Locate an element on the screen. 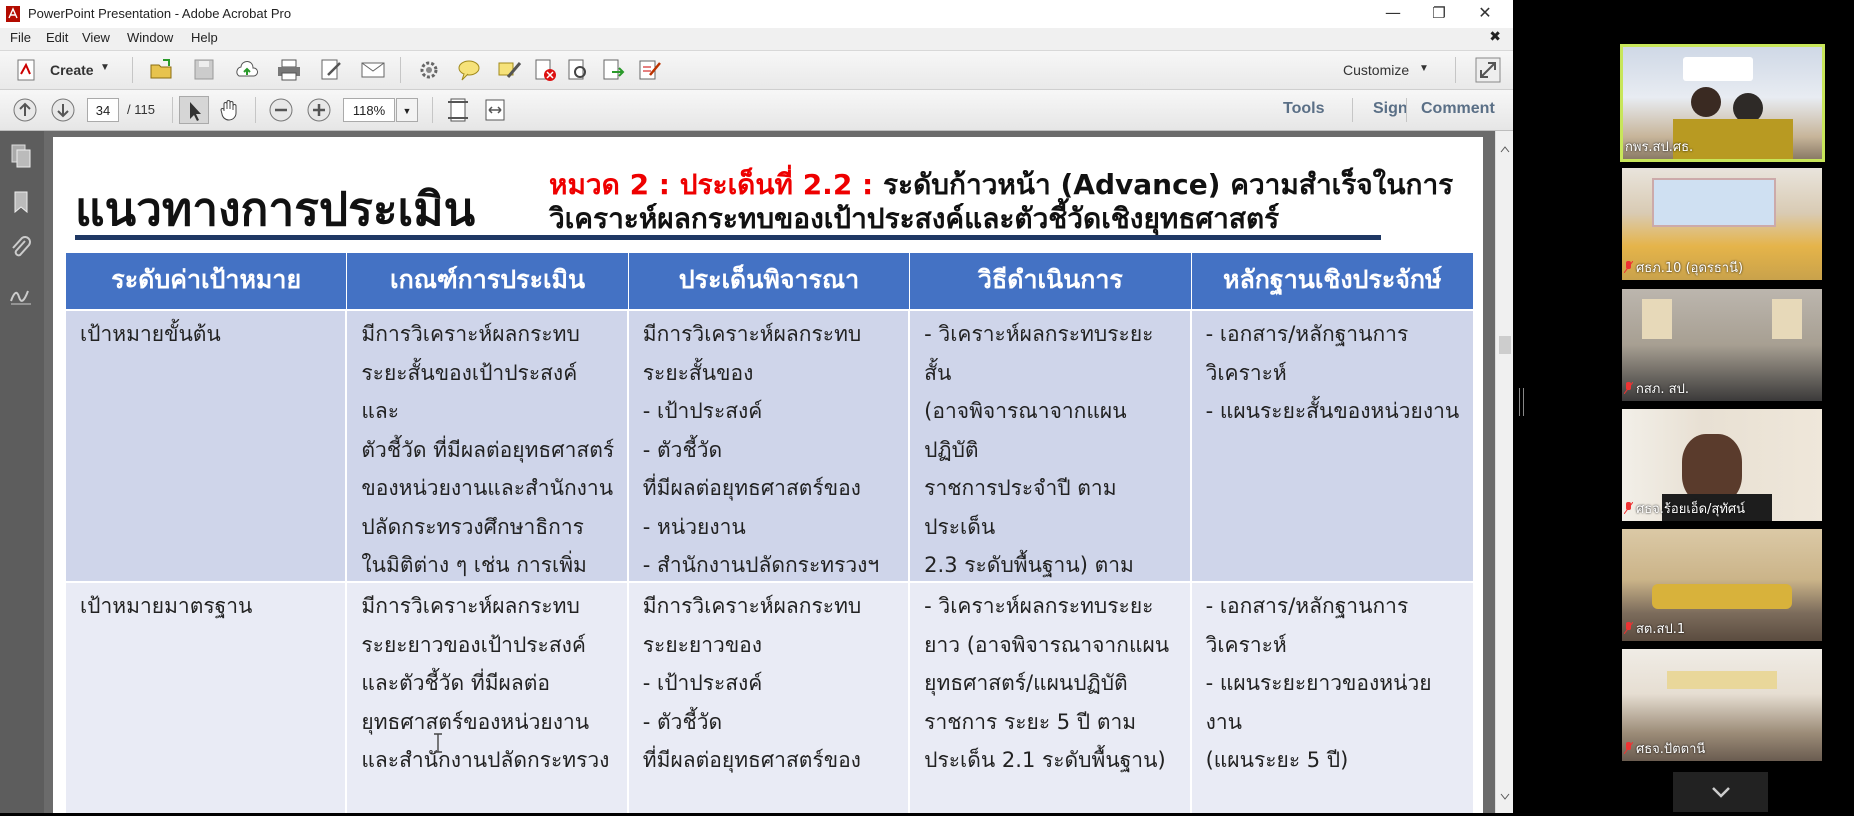 Image resolution: width=1854 pixels, height=816 pixels. next-page-icon is located at coordinates (63, 110).